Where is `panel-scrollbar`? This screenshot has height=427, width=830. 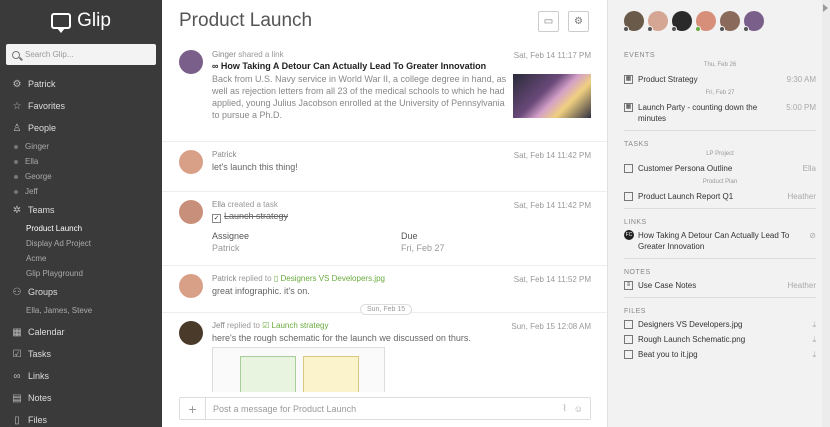 panel-scrollbar is located at coordinates (826, 213).